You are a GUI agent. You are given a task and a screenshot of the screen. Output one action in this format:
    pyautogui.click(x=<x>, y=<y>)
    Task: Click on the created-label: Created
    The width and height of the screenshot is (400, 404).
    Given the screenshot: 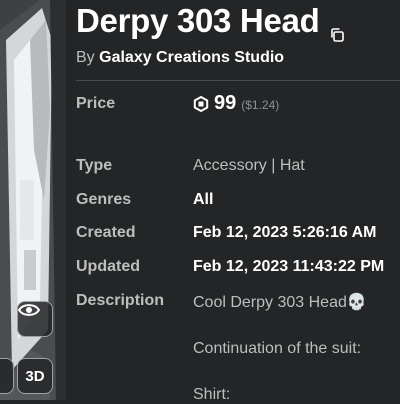 What is the action you would take?
    pyautogui.click(x=106, y=232)
    